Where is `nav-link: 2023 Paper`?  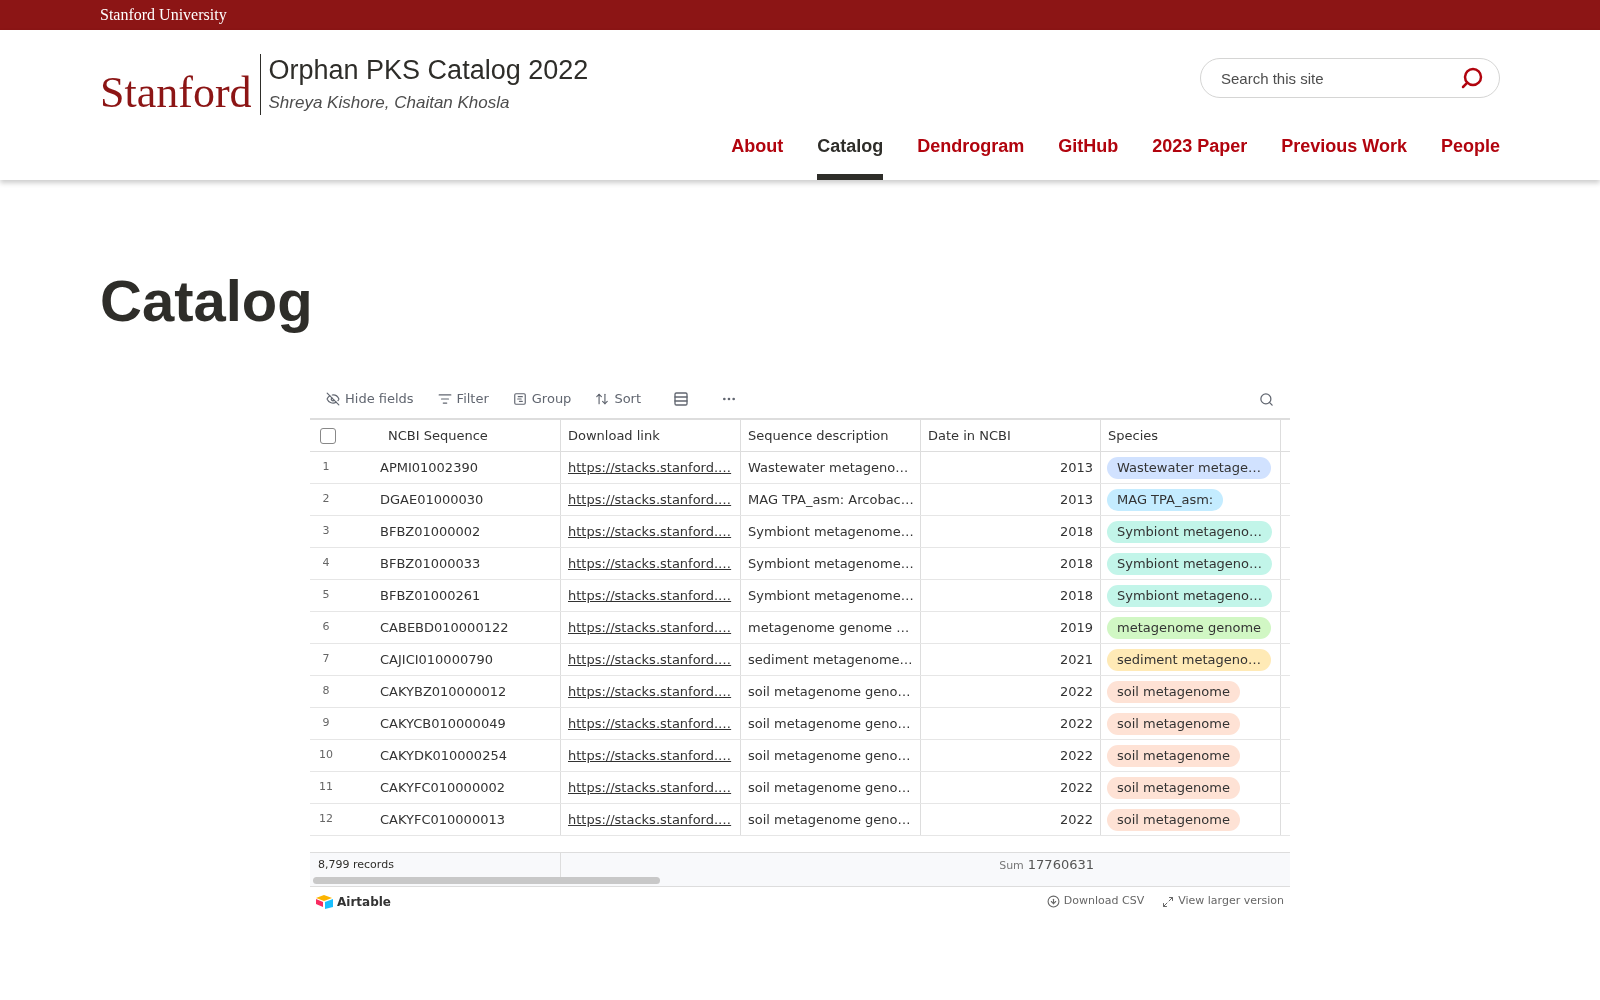 nav-link: 2023 Paper is located at coordinates (1200, 156).